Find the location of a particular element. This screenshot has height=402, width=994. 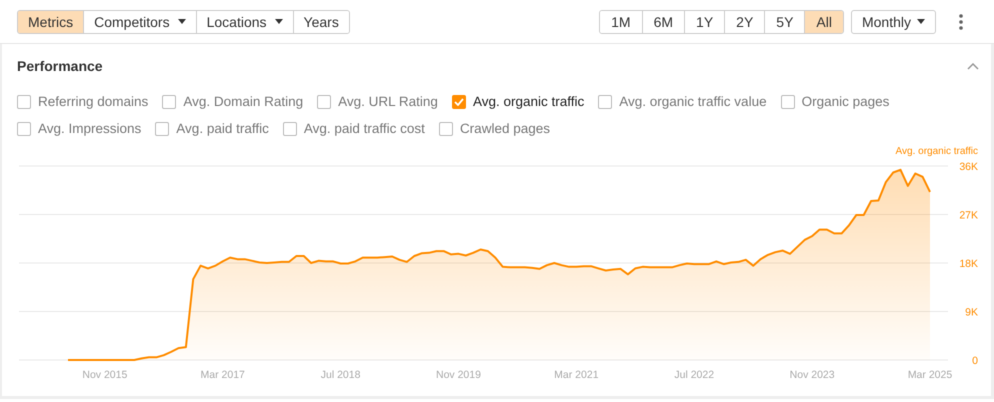

view-tab: Years is located at coordinates (320, 21).